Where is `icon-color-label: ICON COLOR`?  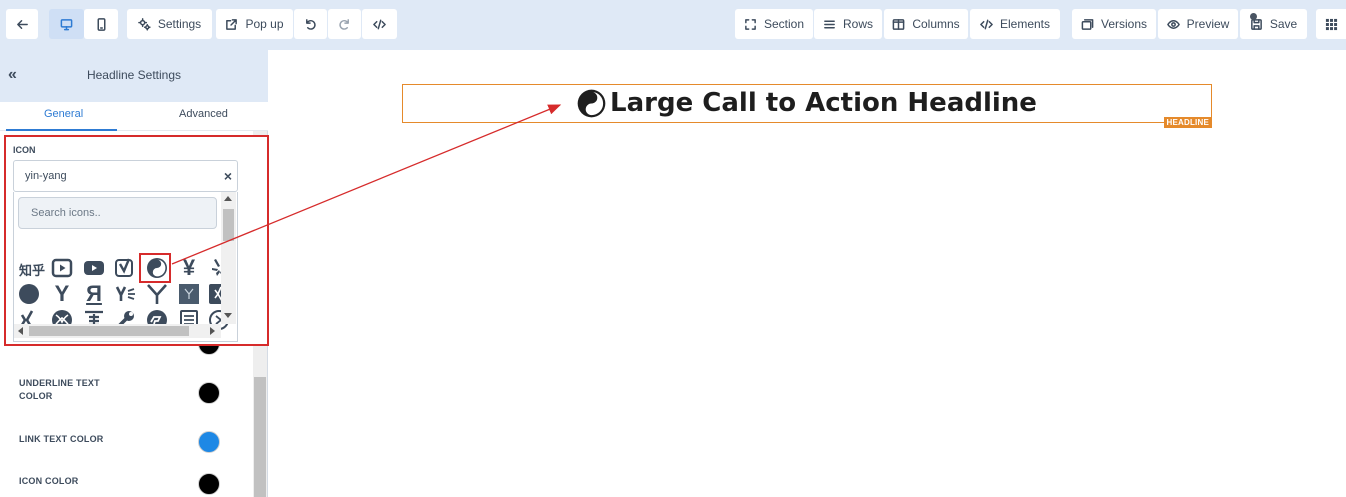
icon-color-label: ICON COLOR is located at coordinates (49, 481).